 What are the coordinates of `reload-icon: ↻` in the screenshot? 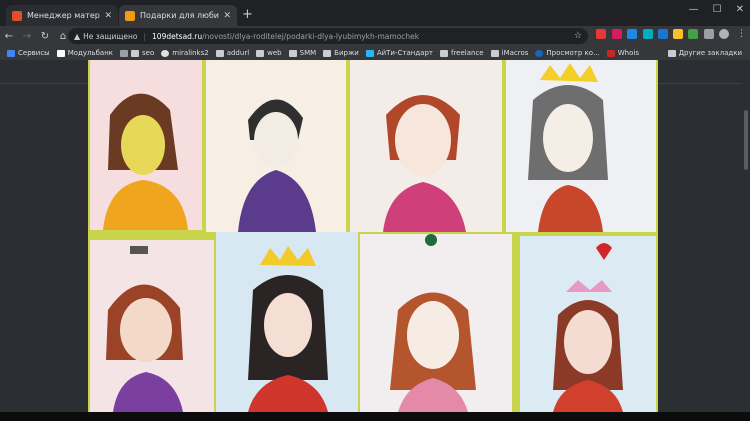 It's located at (45, 36).